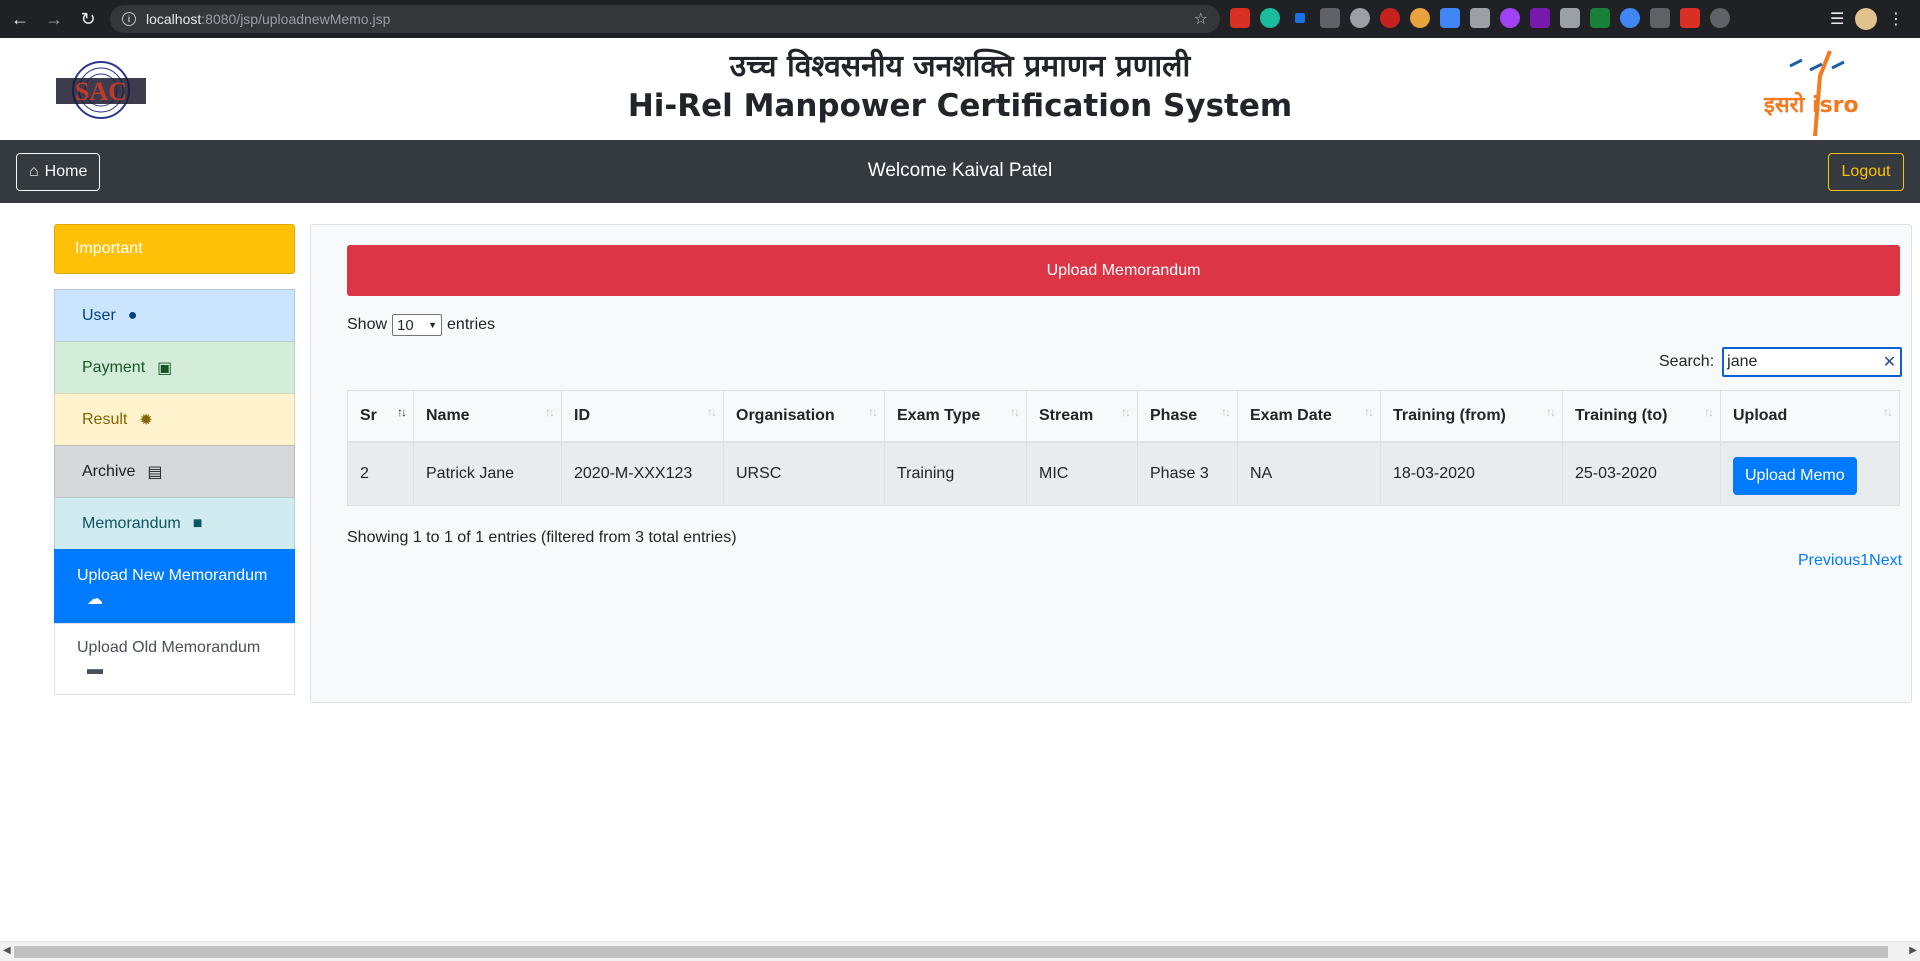 This screenshot has width=1920, height=961. I want to click on scroll-left-icon: ◀, so click(7, 950).